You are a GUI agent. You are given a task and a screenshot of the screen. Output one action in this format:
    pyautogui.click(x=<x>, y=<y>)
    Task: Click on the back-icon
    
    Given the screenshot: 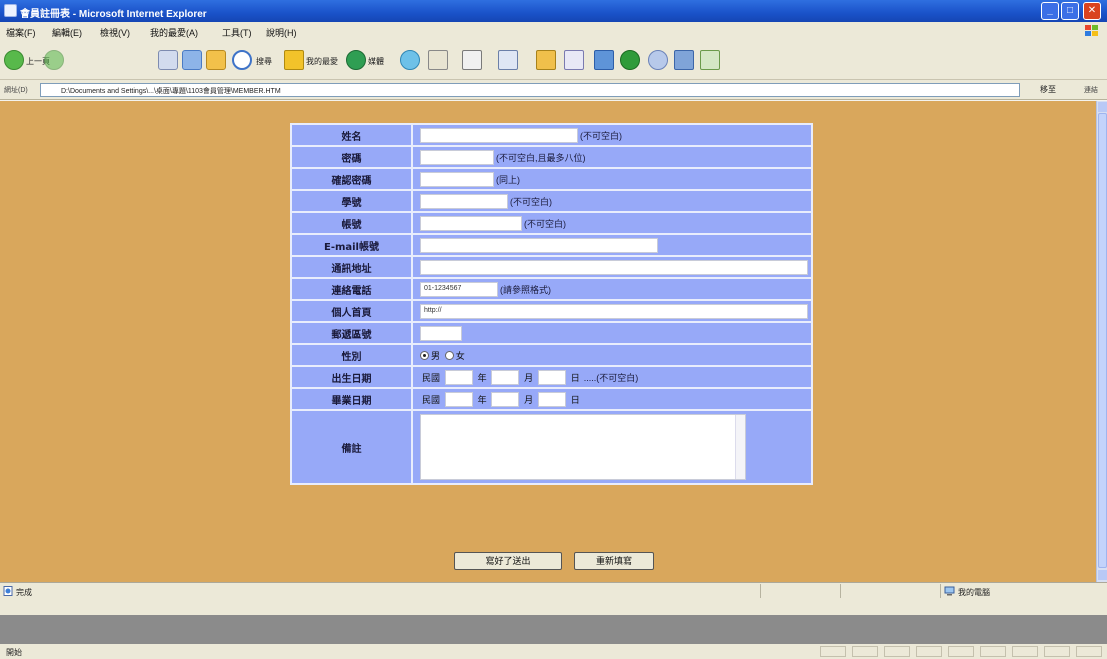 What is the action you would take?
    pyautogui.click(x=14, y=60)
    